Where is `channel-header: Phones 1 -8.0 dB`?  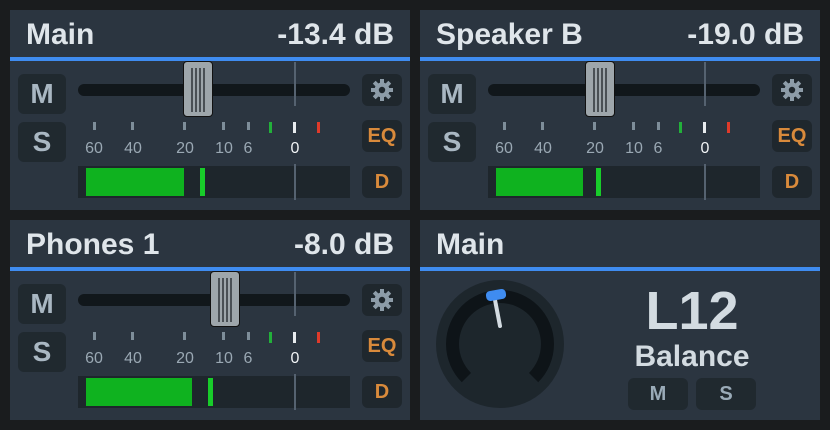 channel-header: Phones 1 -8.0 dB is located at coordinates (210, 244).